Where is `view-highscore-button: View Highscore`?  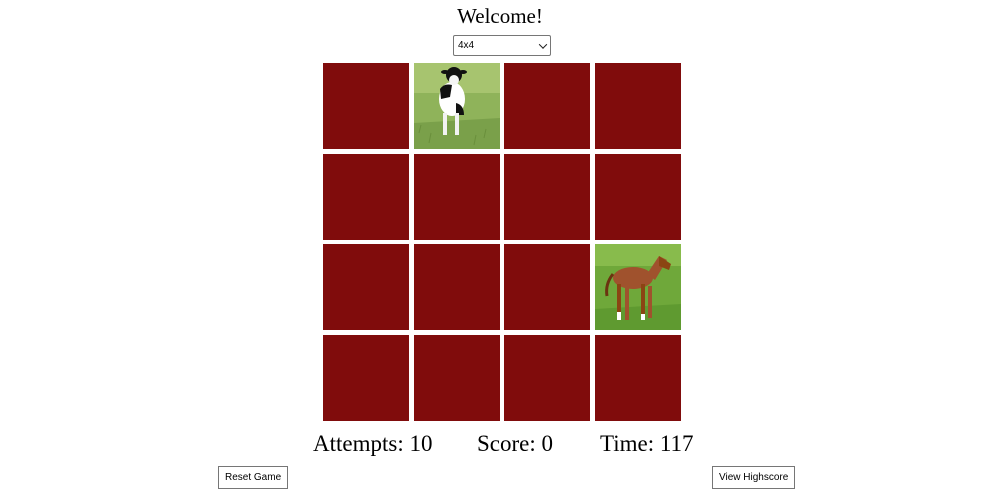 view-highscore-button: View Highscore is located at coordinates (754, 477).